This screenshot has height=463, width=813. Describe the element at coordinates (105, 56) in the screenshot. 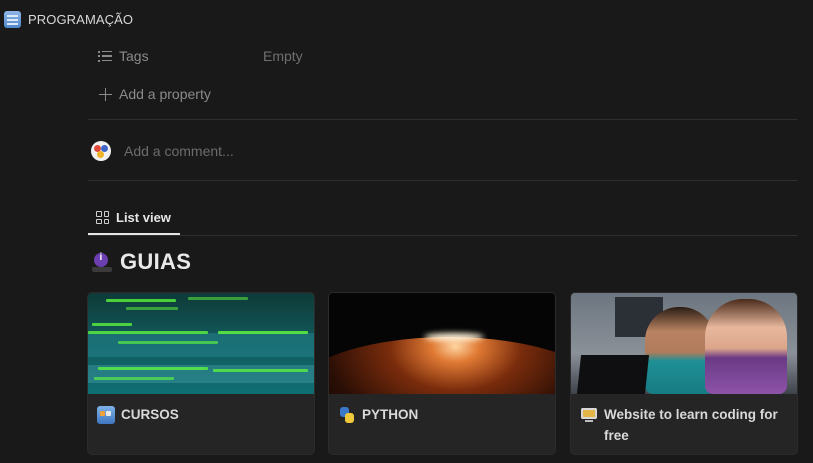

I see `list-icon` at that location.